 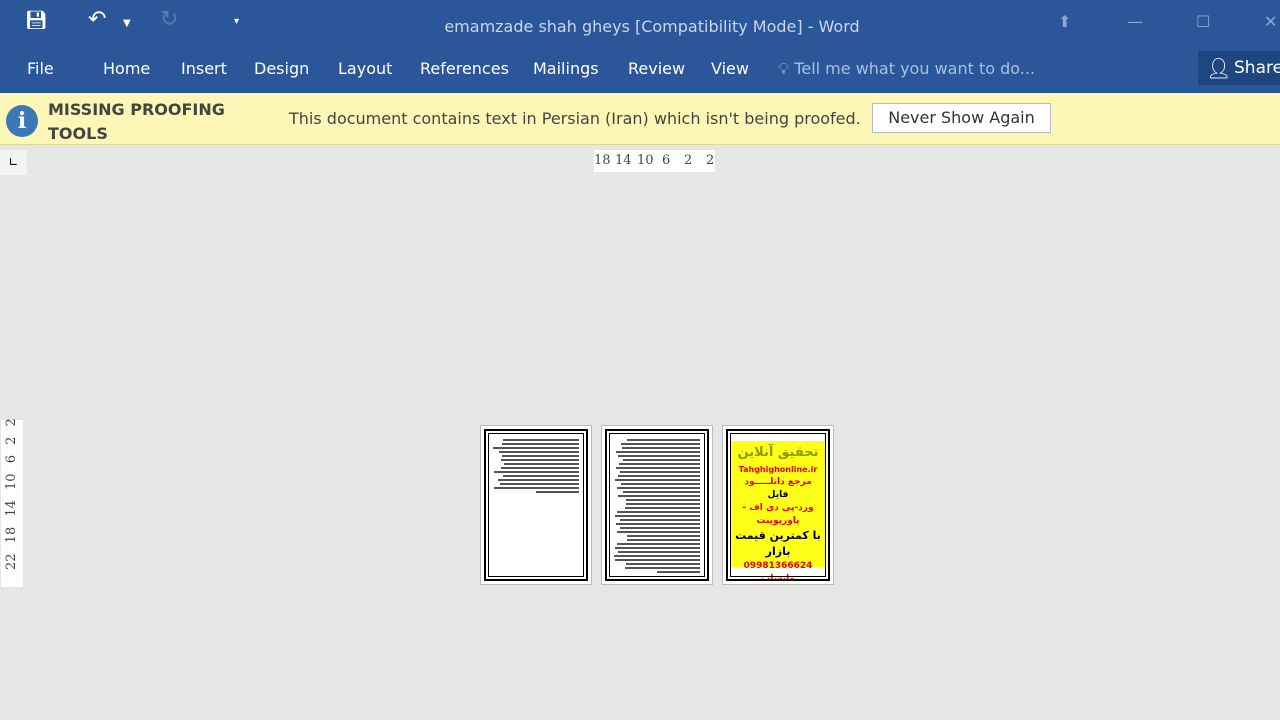 I want to click on ad-line: با کمترین قیمت بازار, so click(x=778, y=544).